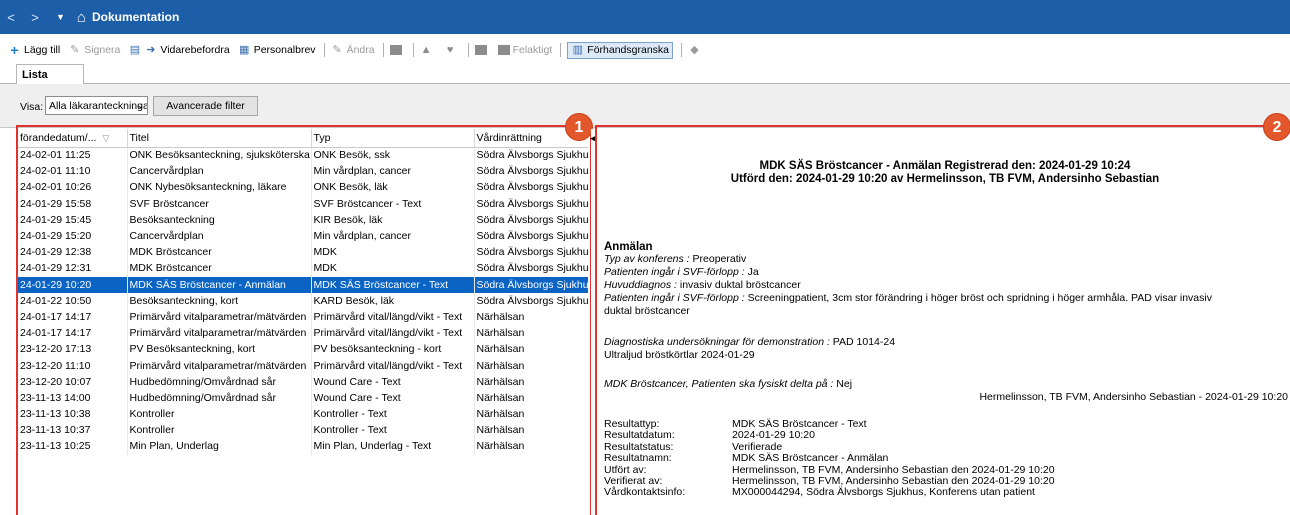 Image resolution: width=1290 pixels, height=515 pixels. What do you see at coordinates (219, 365) in the screenshot?
I see `cell-title: Primärvård vitalparametrar/mätvärden` at bounding box center [219, 365].